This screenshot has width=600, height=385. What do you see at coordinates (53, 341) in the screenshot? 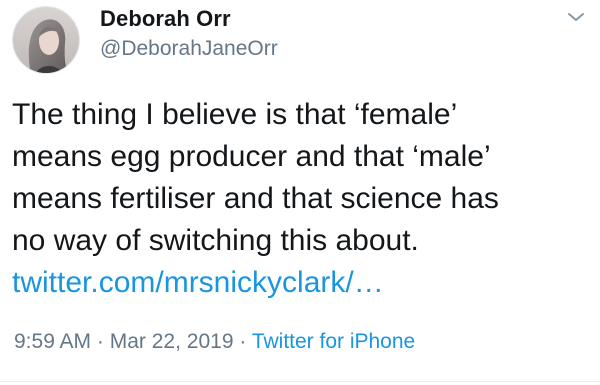
I see `tweet-time: 9:59 AM` at bounding box center [53, 341].